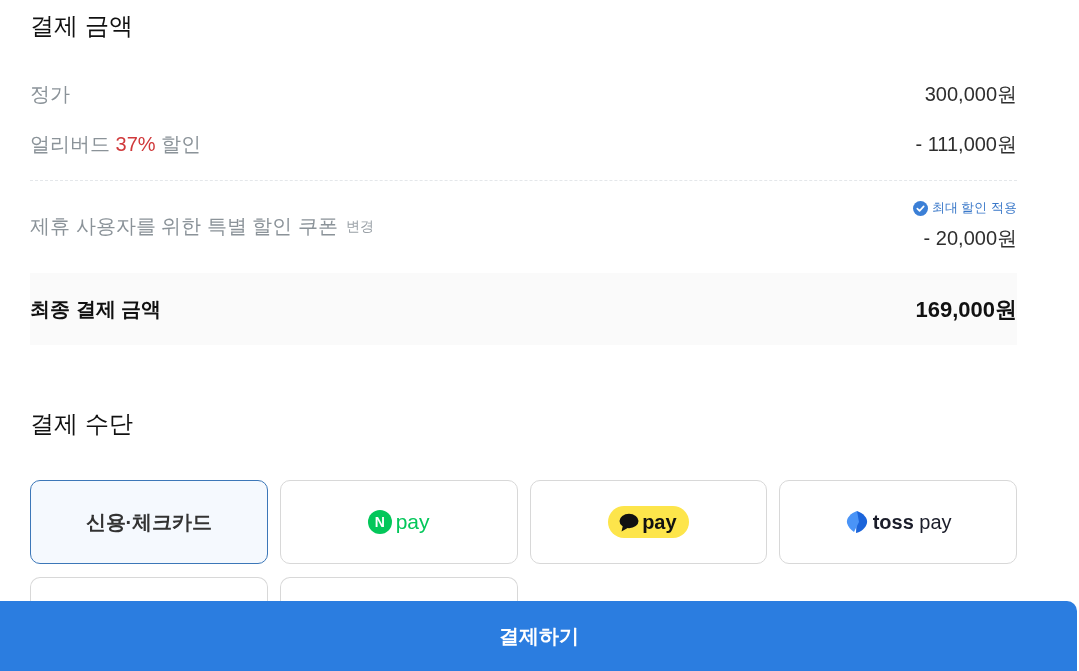  Describe the element at coordinates (96, 309) in the screenshot. I see `total-label: 최종 결제 금액` at that location.